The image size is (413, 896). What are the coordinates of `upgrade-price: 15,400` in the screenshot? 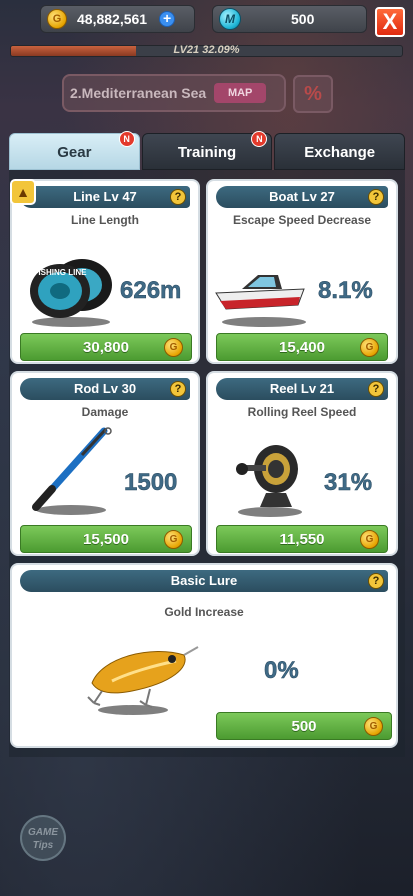 It's located at (302, 347).